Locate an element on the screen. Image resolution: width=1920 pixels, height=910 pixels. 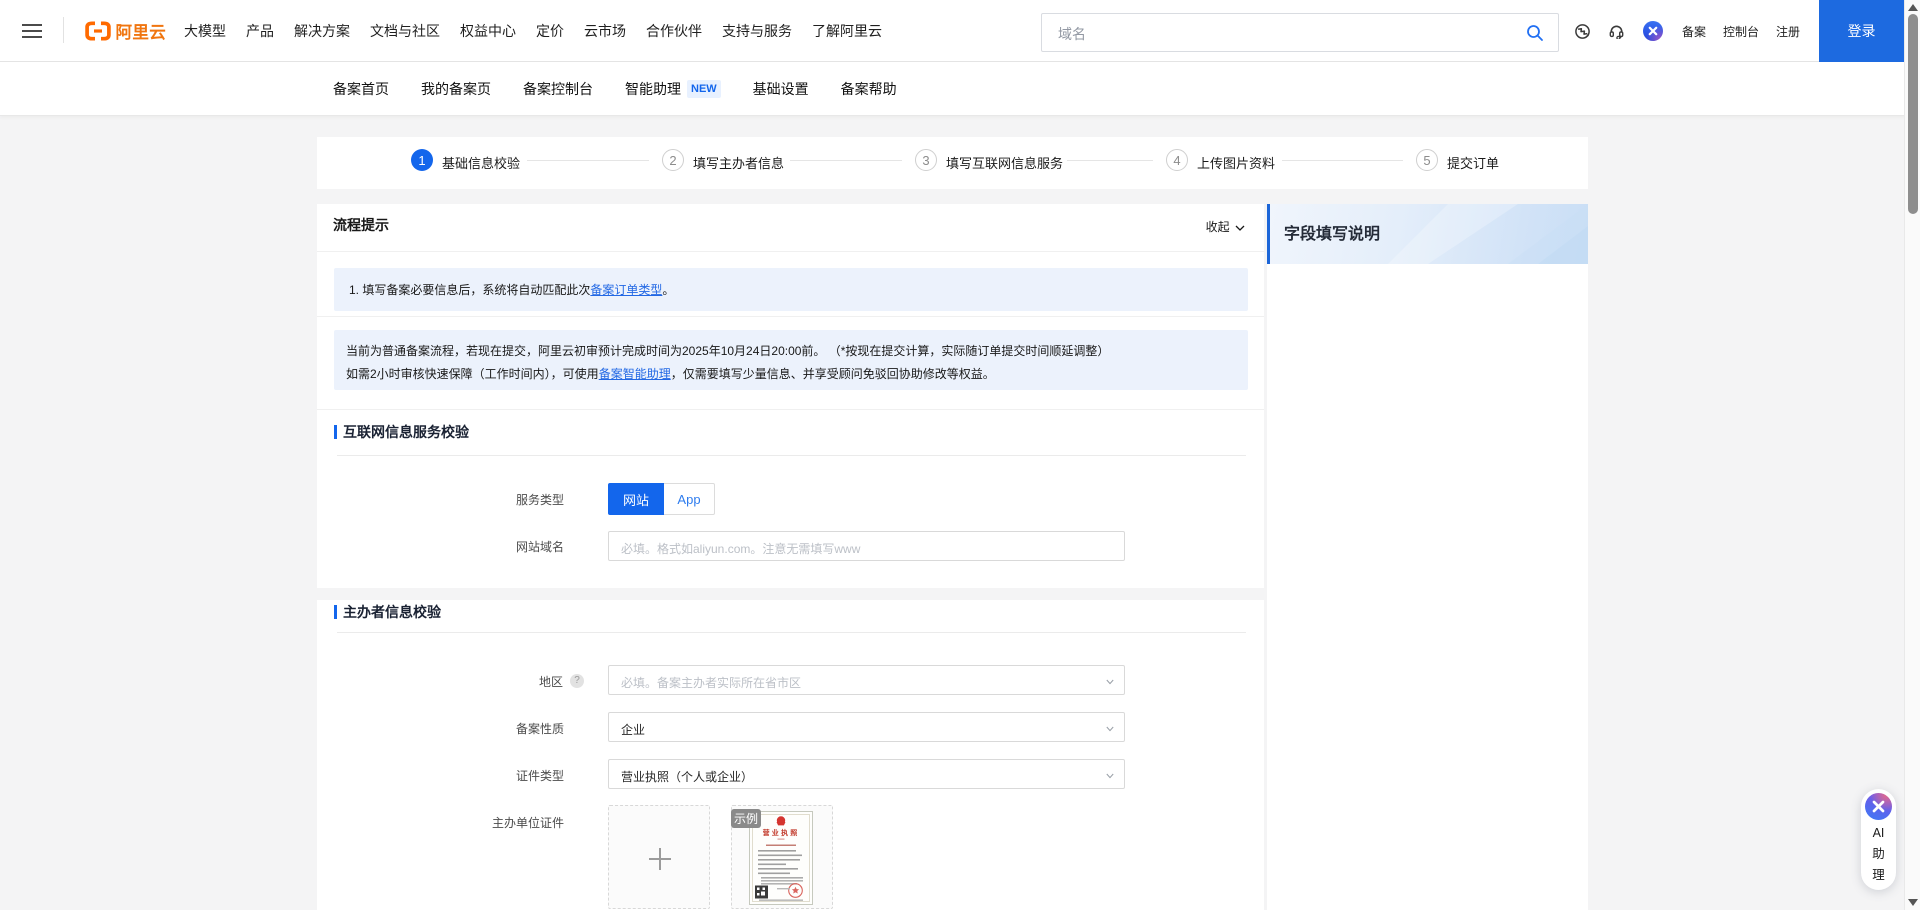
svg-text: 营业执照 is located at coordinates (781, 832).